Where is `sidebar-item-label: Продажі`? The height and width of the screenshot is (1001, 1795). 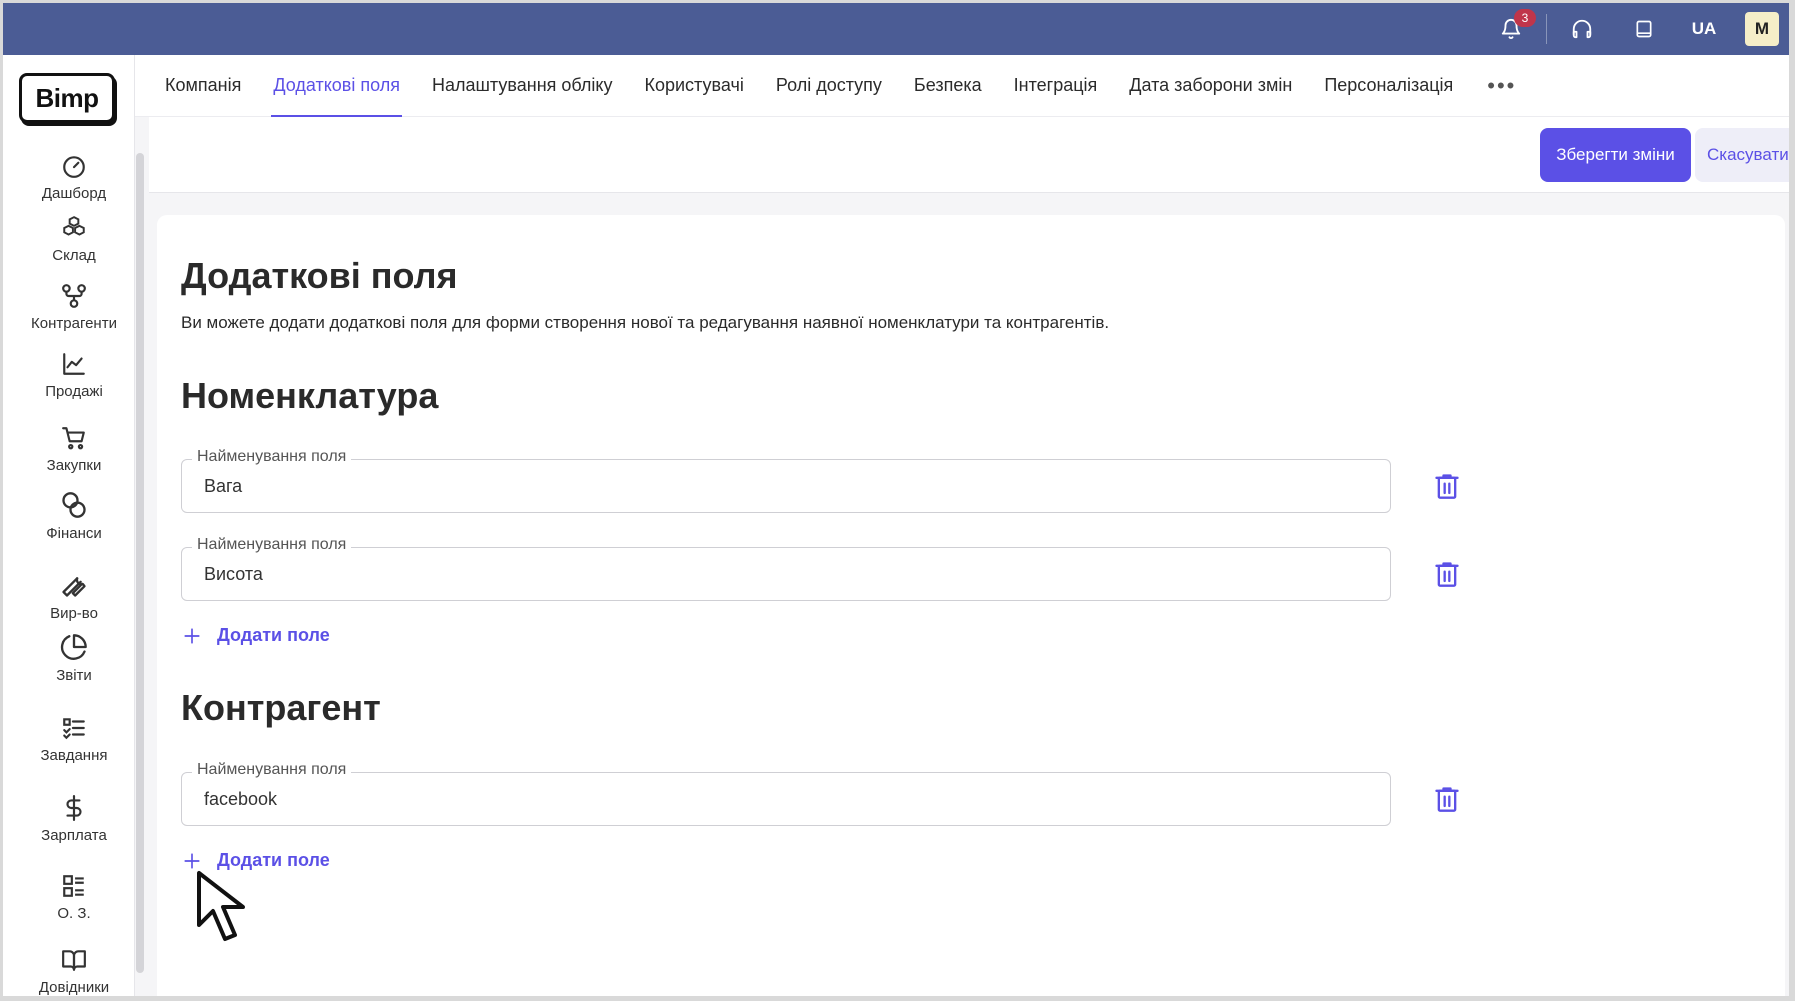
sidebar-item-label: Продажі is located at coordinates (74, 391).